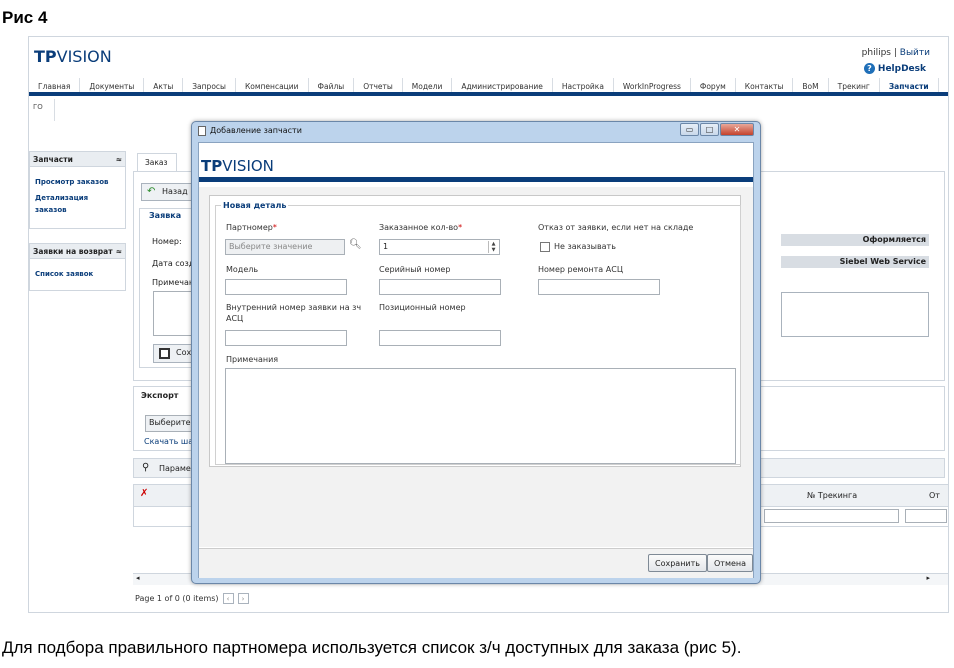 Image resolution: width=954 pixels, height=668 pixels. Describe the element at coordinates (926, 516) in the screenshot. I see `next-filter-input` at that location.